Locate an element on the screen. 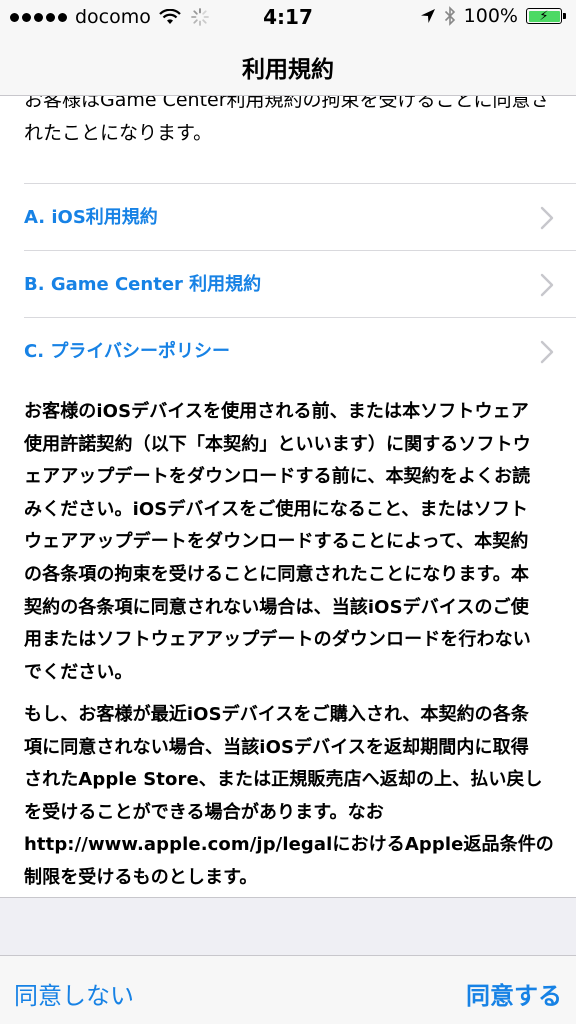 The image size is (576, 1024). signal-dots-icon is located at coordinates (38, 17).